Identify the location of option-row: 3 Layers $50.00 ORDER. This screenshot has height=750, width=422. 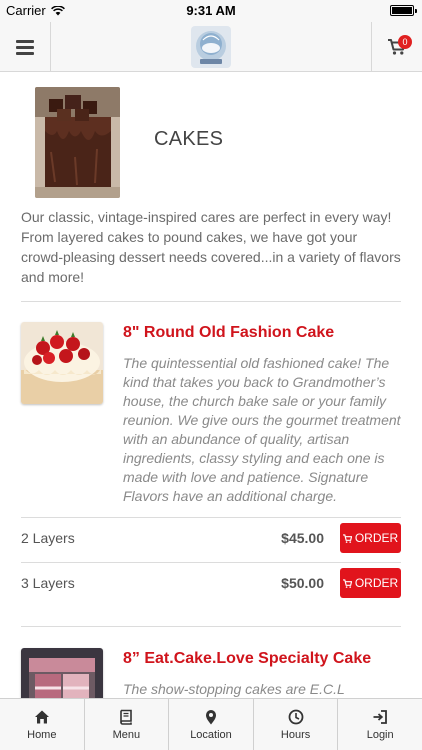
(211, 584).